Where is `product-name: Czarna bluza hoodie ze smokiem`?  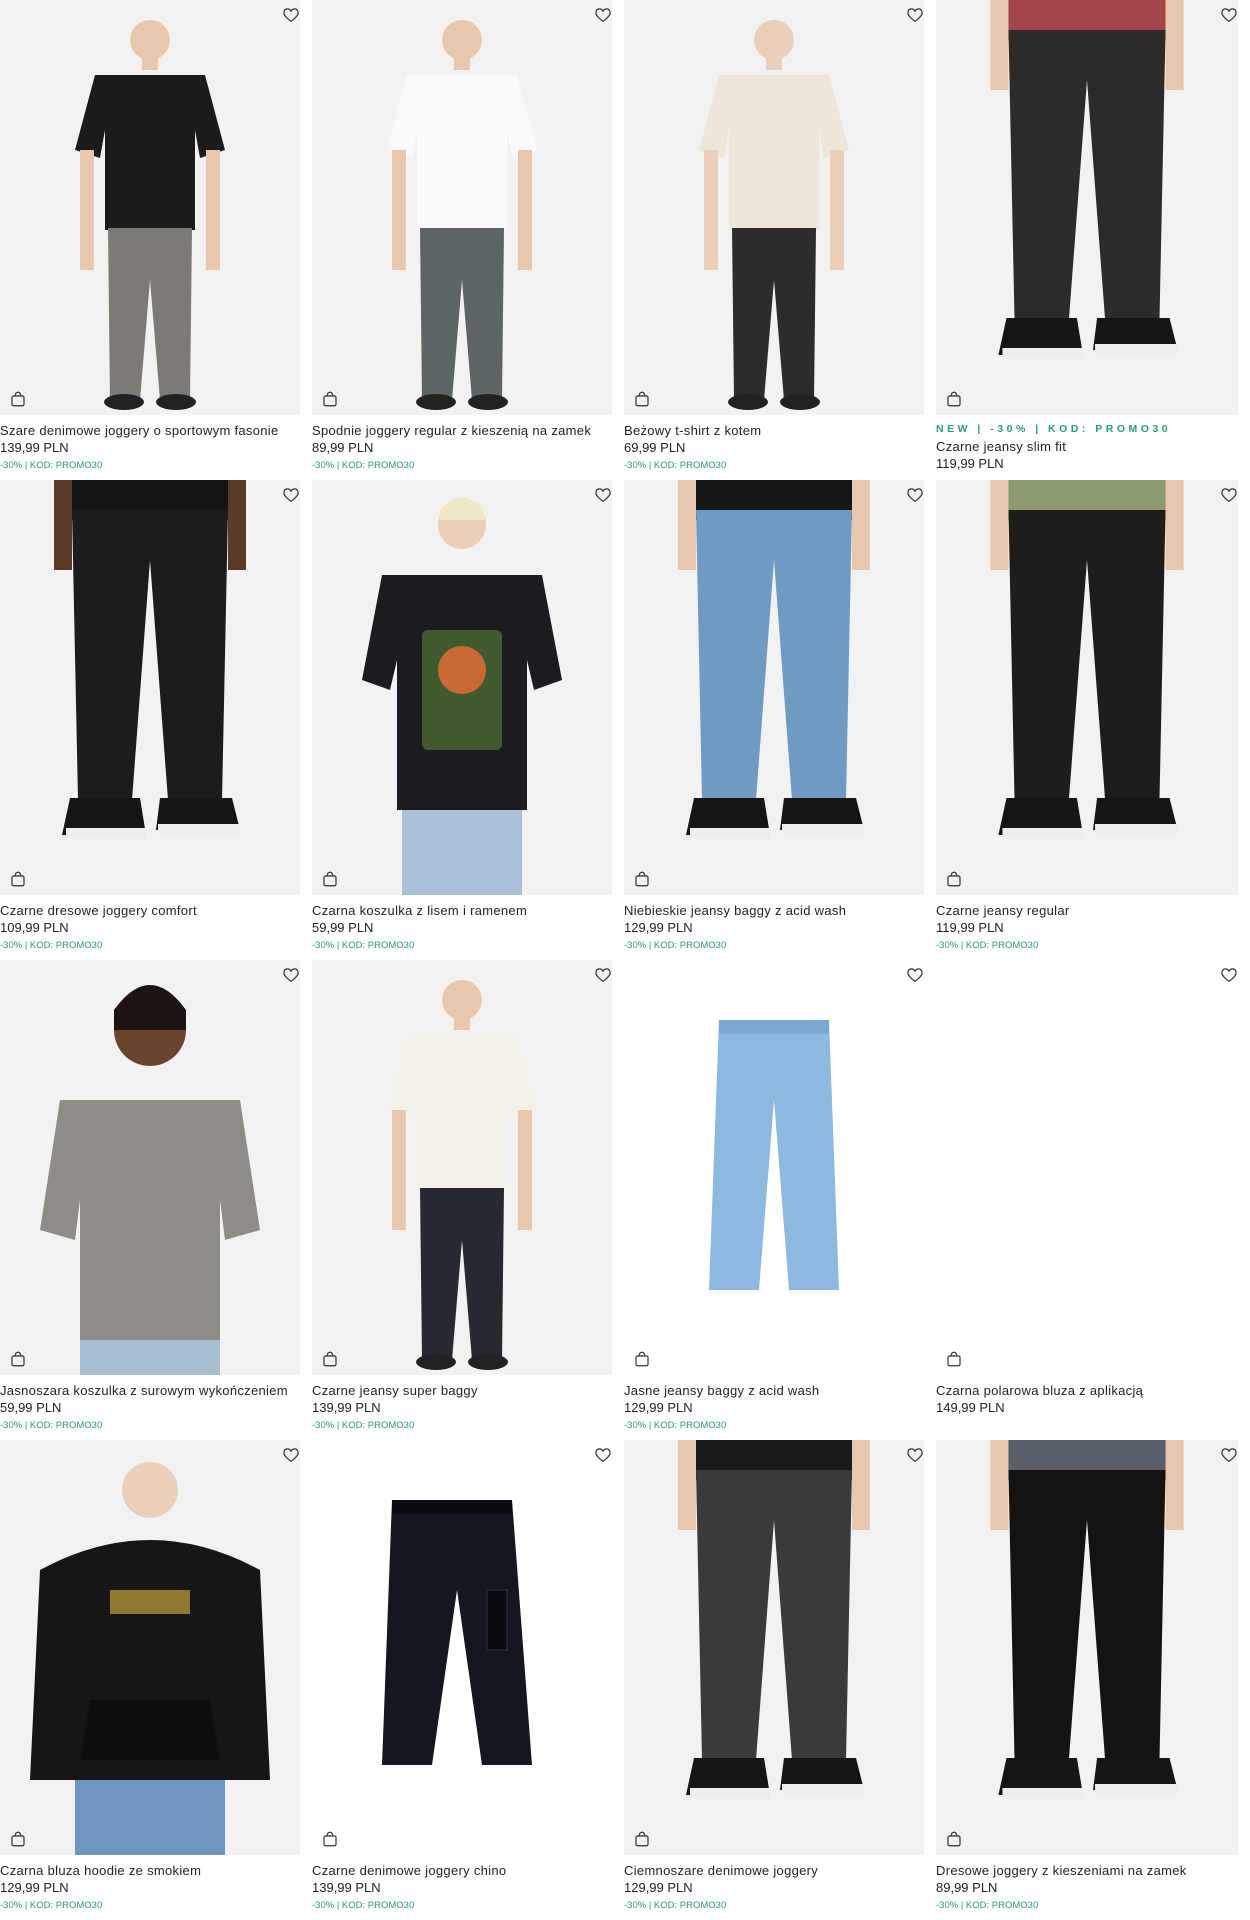
product-name: Czarna bluza hoodie ze smokiem is located at coordinates (150, 1871).